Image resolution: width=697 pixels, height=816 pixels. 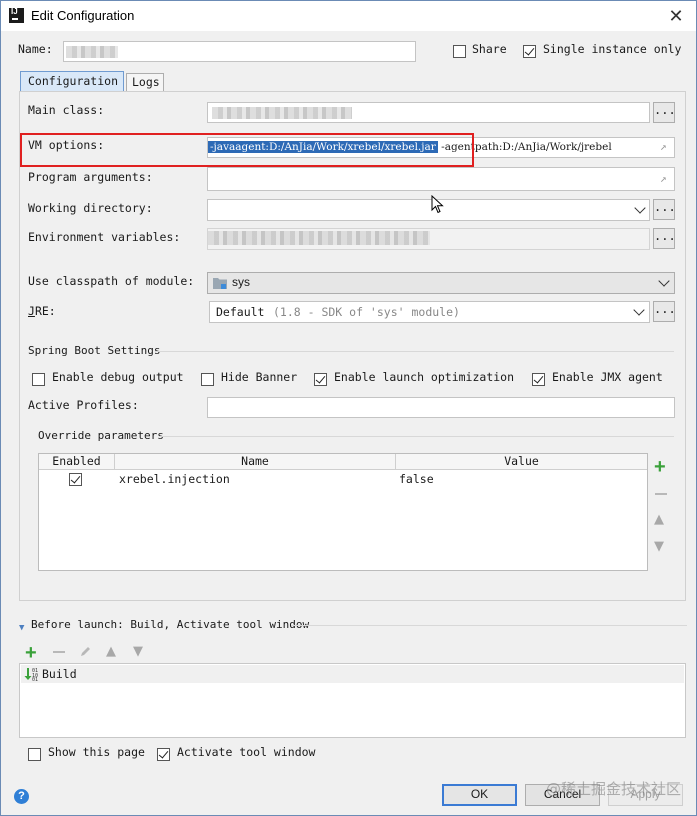 What do you see at coordinates (437, 204) in the screenshot?
I see `mouse-cursor-icon` at bounding box center [437, 204].